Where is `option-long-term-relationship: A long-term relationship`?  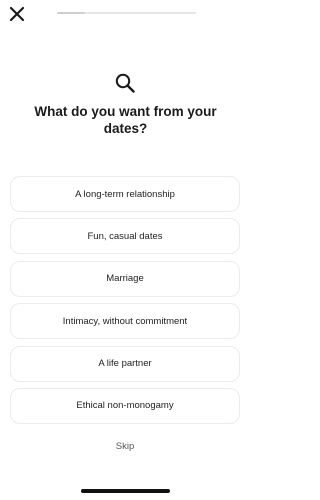
option-long-term-relationship: A long-term relationship is located at coordinates (125, 194).